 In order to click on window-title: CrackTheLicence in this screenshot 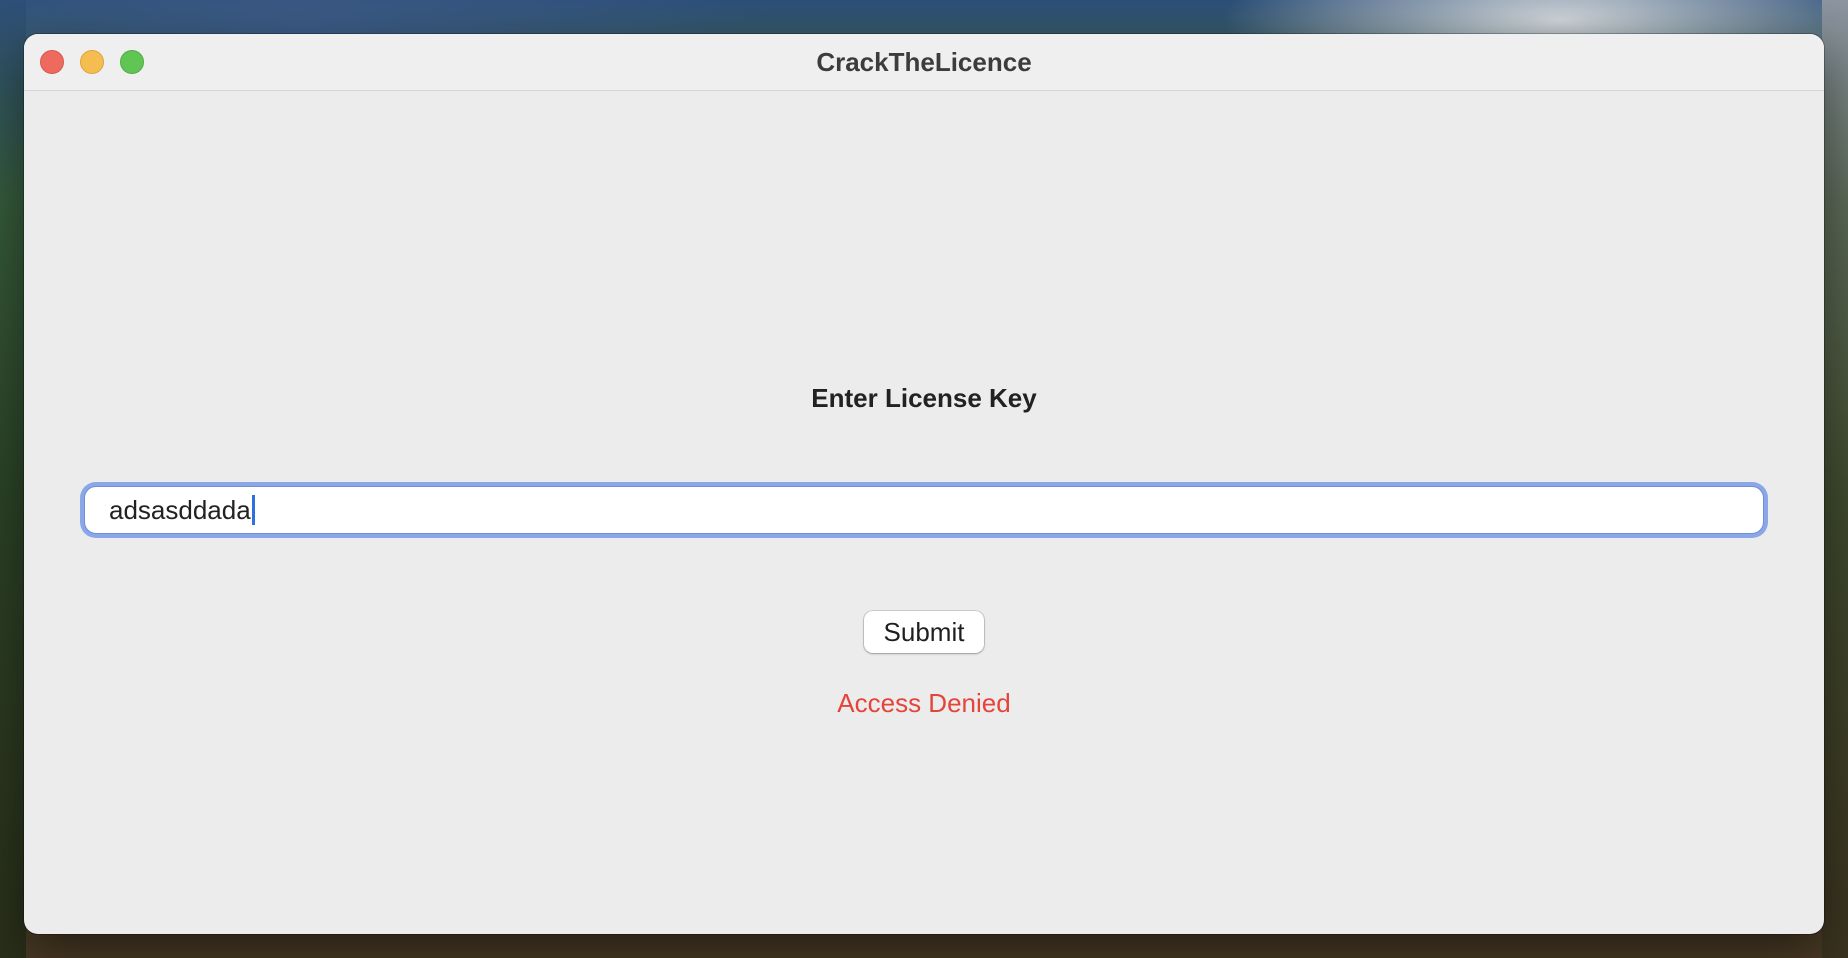, I will do `click(924, 62)`.